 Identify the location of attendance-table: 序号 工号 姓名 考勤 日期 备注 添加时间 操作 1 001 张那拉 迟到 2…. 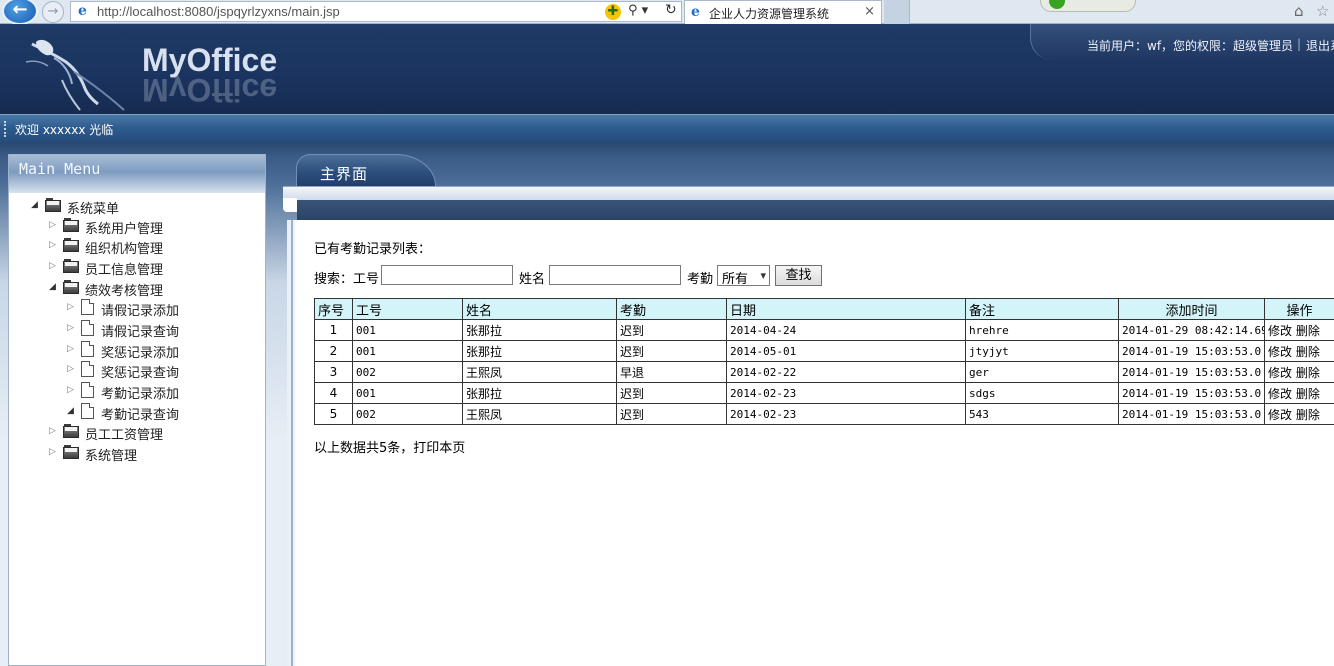
(824, 361).